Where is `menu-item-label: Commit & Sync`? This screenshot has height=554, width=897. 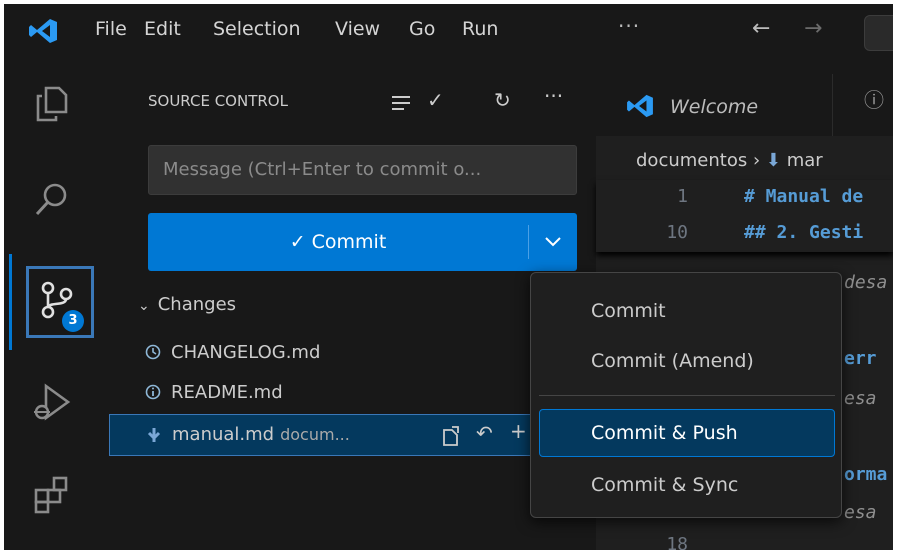 menu-item-label: Commit & Sync is located at coordinates (665, 485).